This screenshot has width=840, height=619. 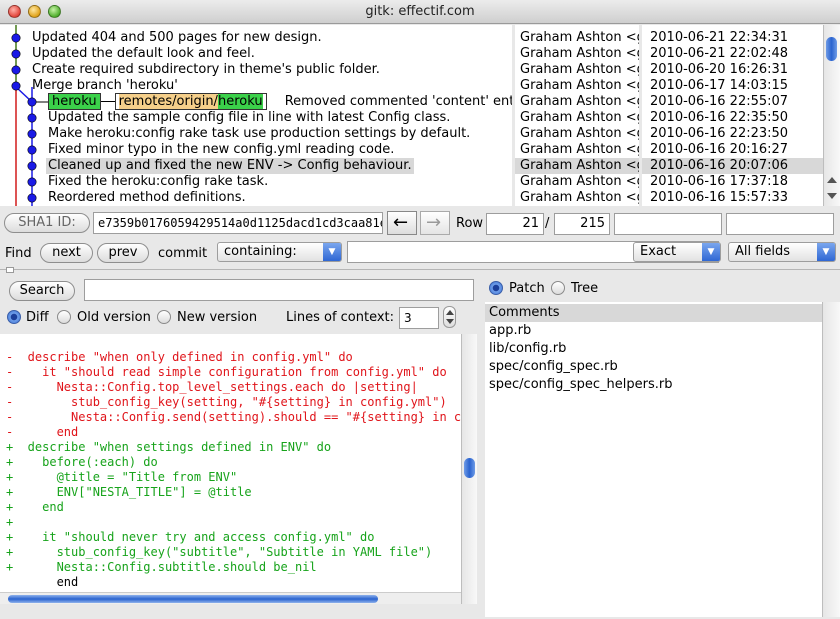 I want to click on patch-label: Patch, so click(x=527, y=288).